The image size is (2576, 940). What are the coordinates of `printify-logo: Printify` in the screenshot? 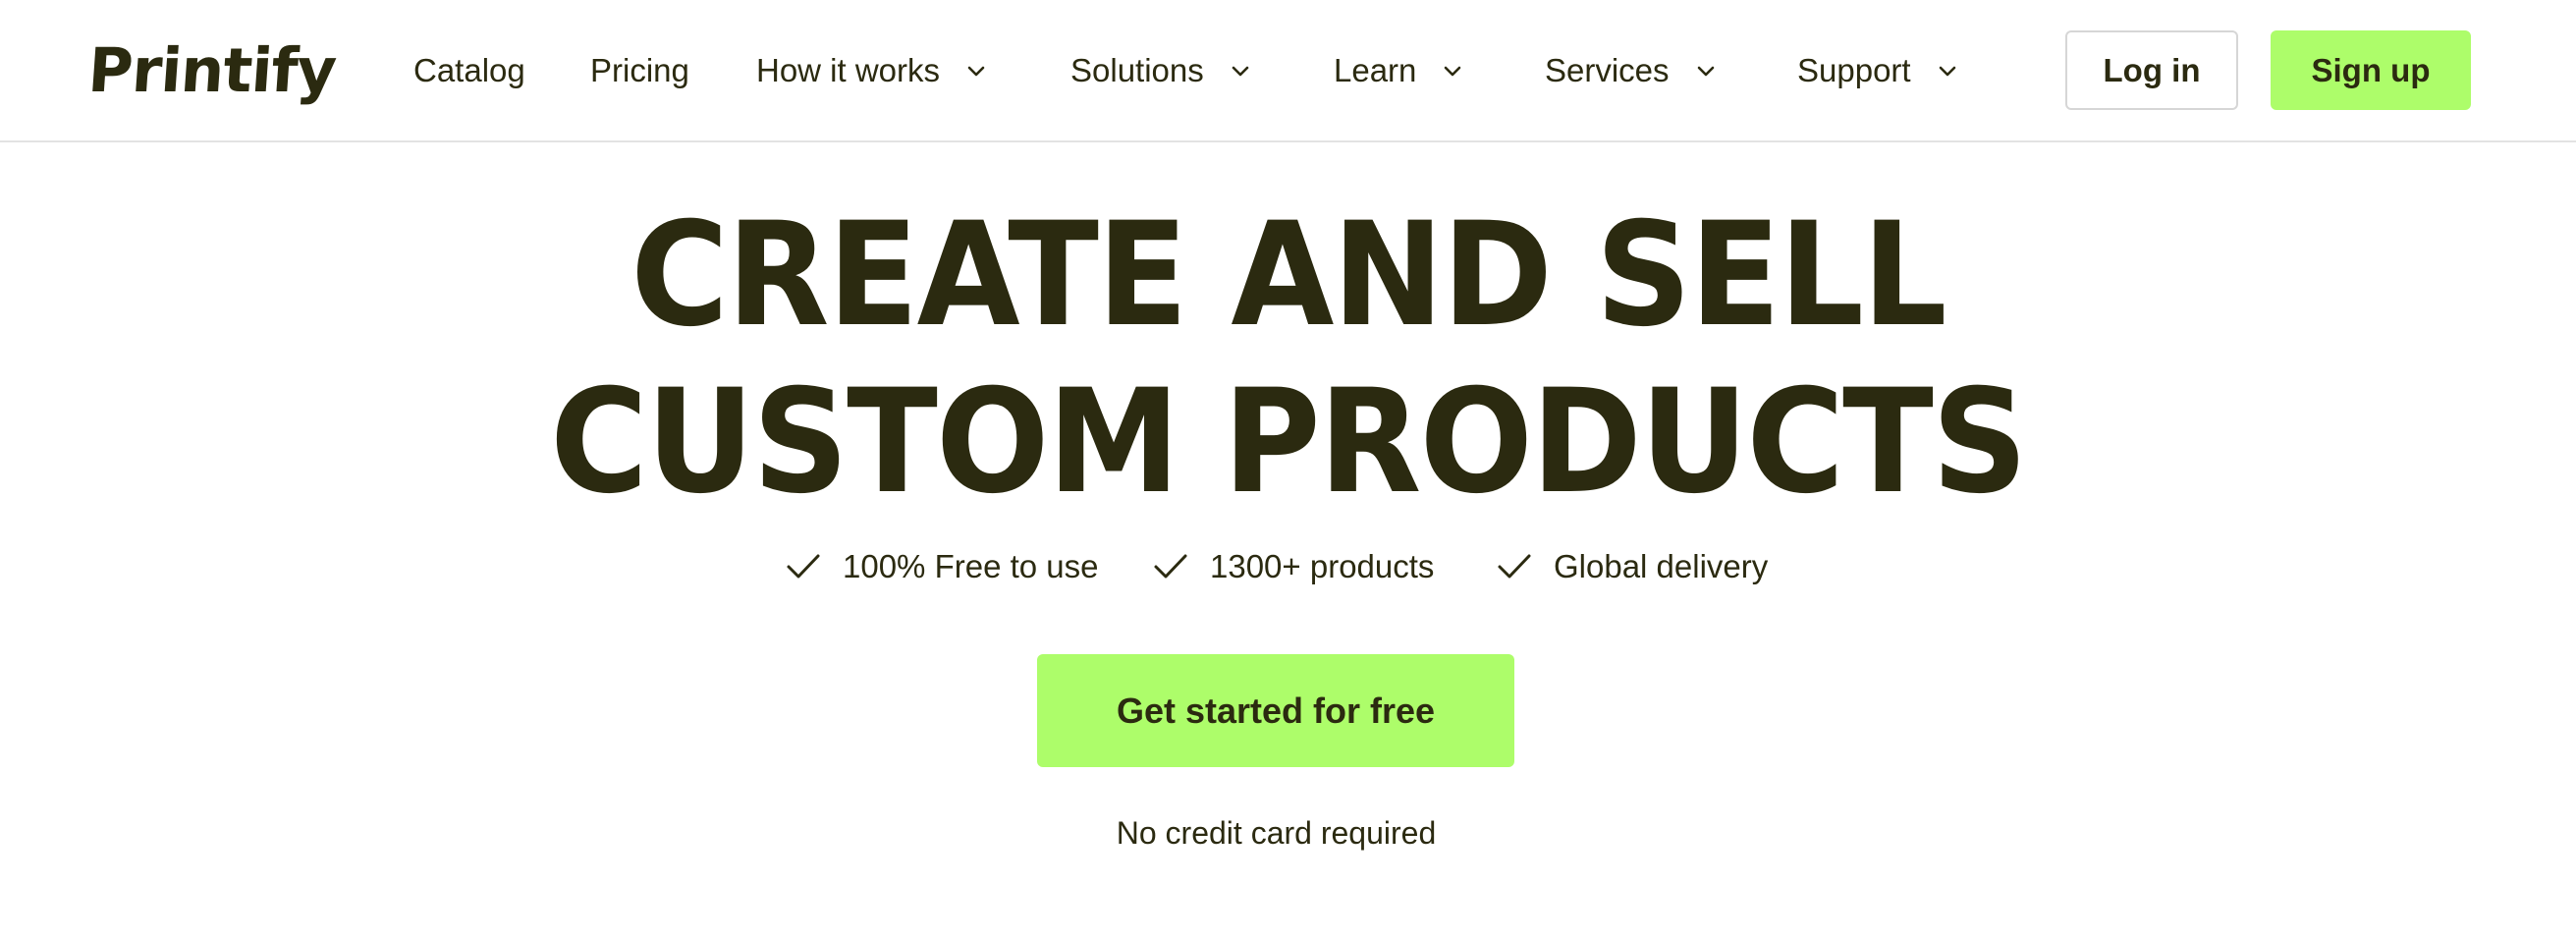 It's located at (211, 70).